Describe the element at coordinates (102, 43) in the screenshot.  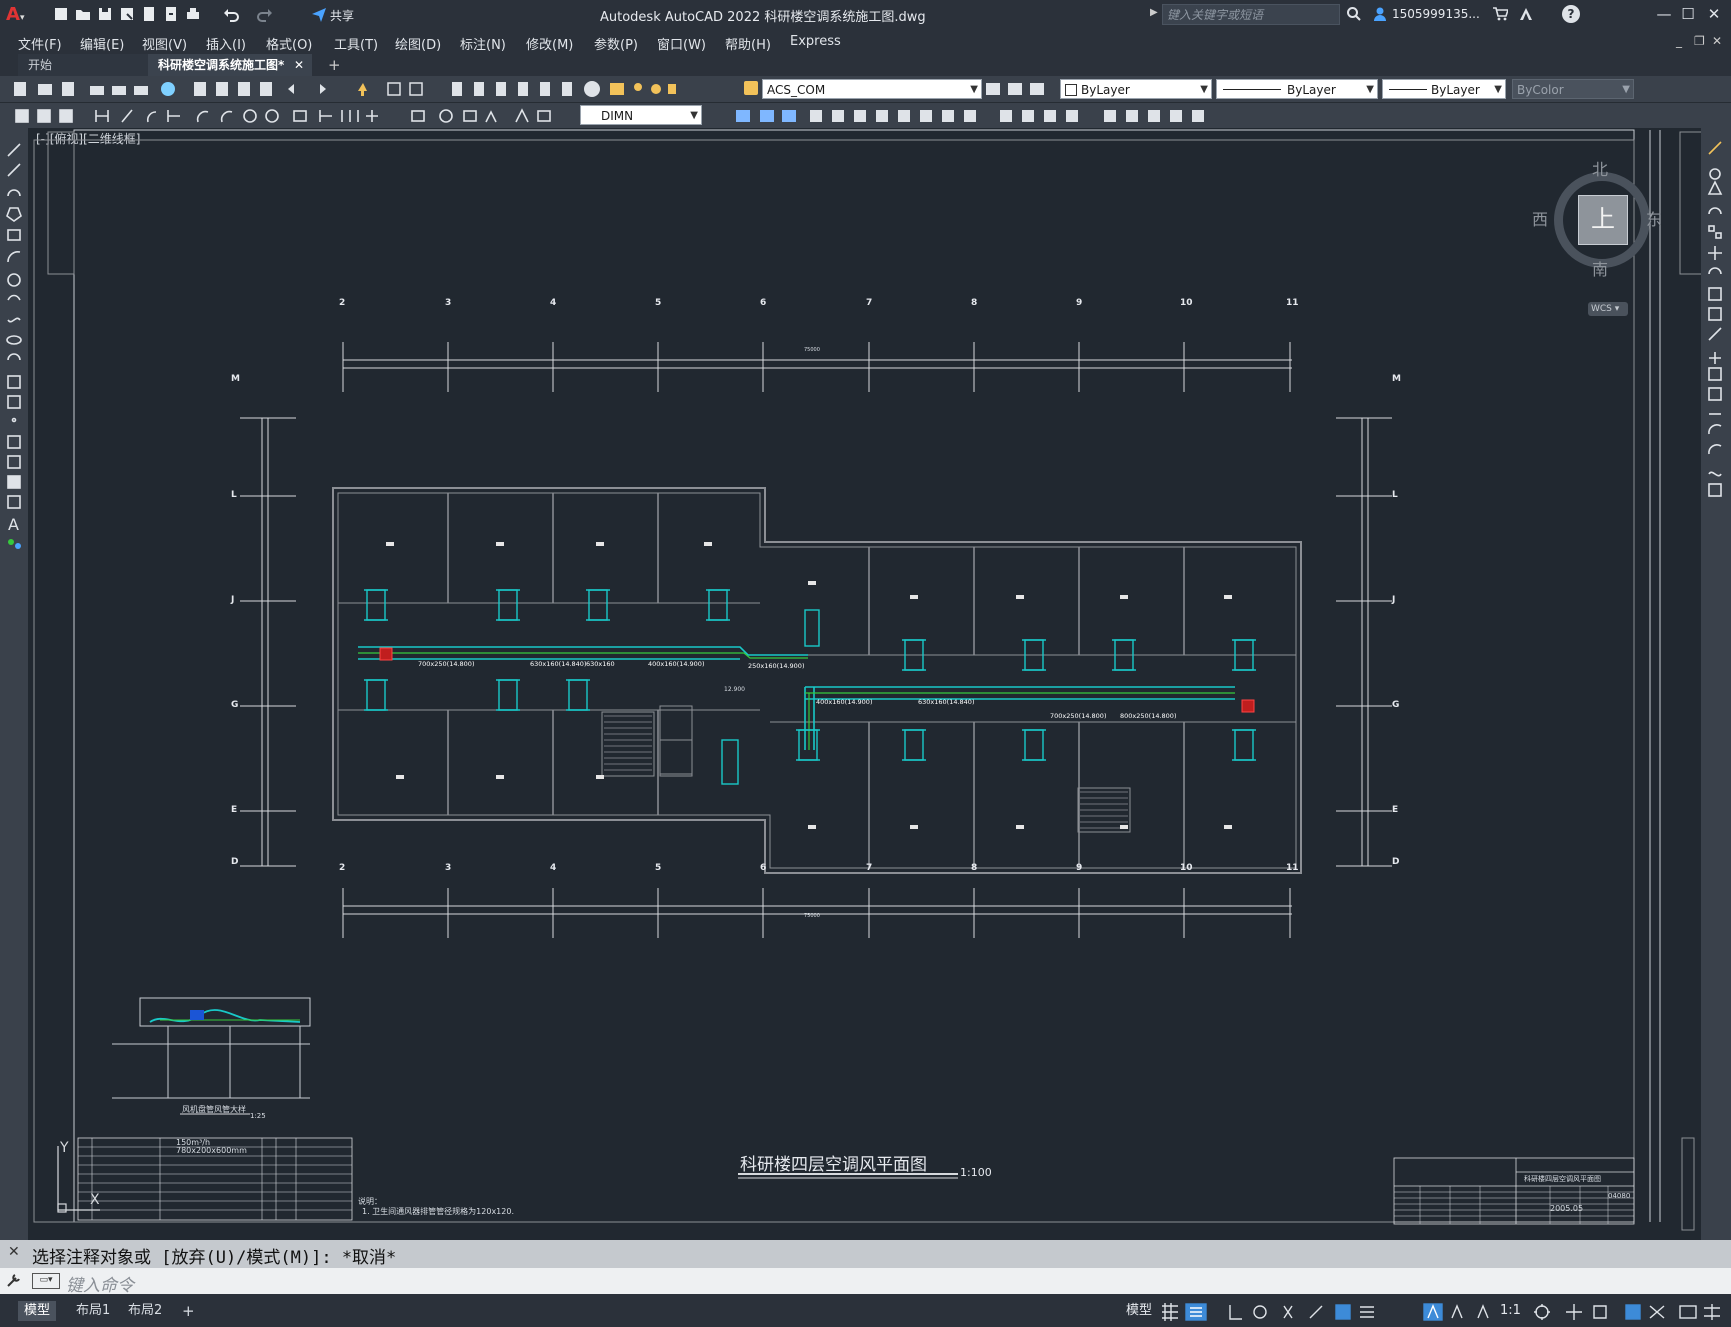
I see `menu-edit: 编辑(E)` at that location.